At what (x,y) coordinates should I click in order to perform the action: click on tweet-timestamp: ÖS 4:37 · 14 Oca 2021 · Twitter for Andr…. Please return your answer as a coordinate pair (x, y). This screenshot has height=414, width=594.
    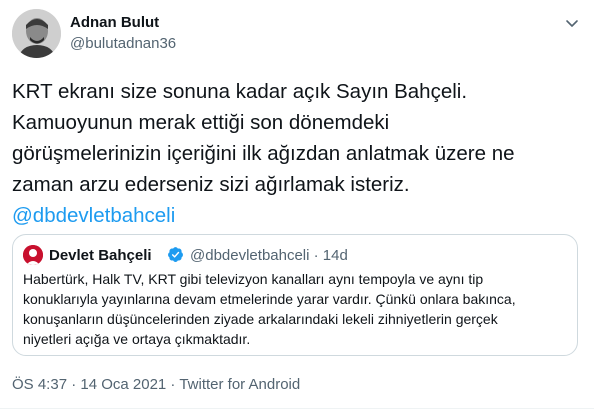
    Looking at the image, I should click on (156, 384).